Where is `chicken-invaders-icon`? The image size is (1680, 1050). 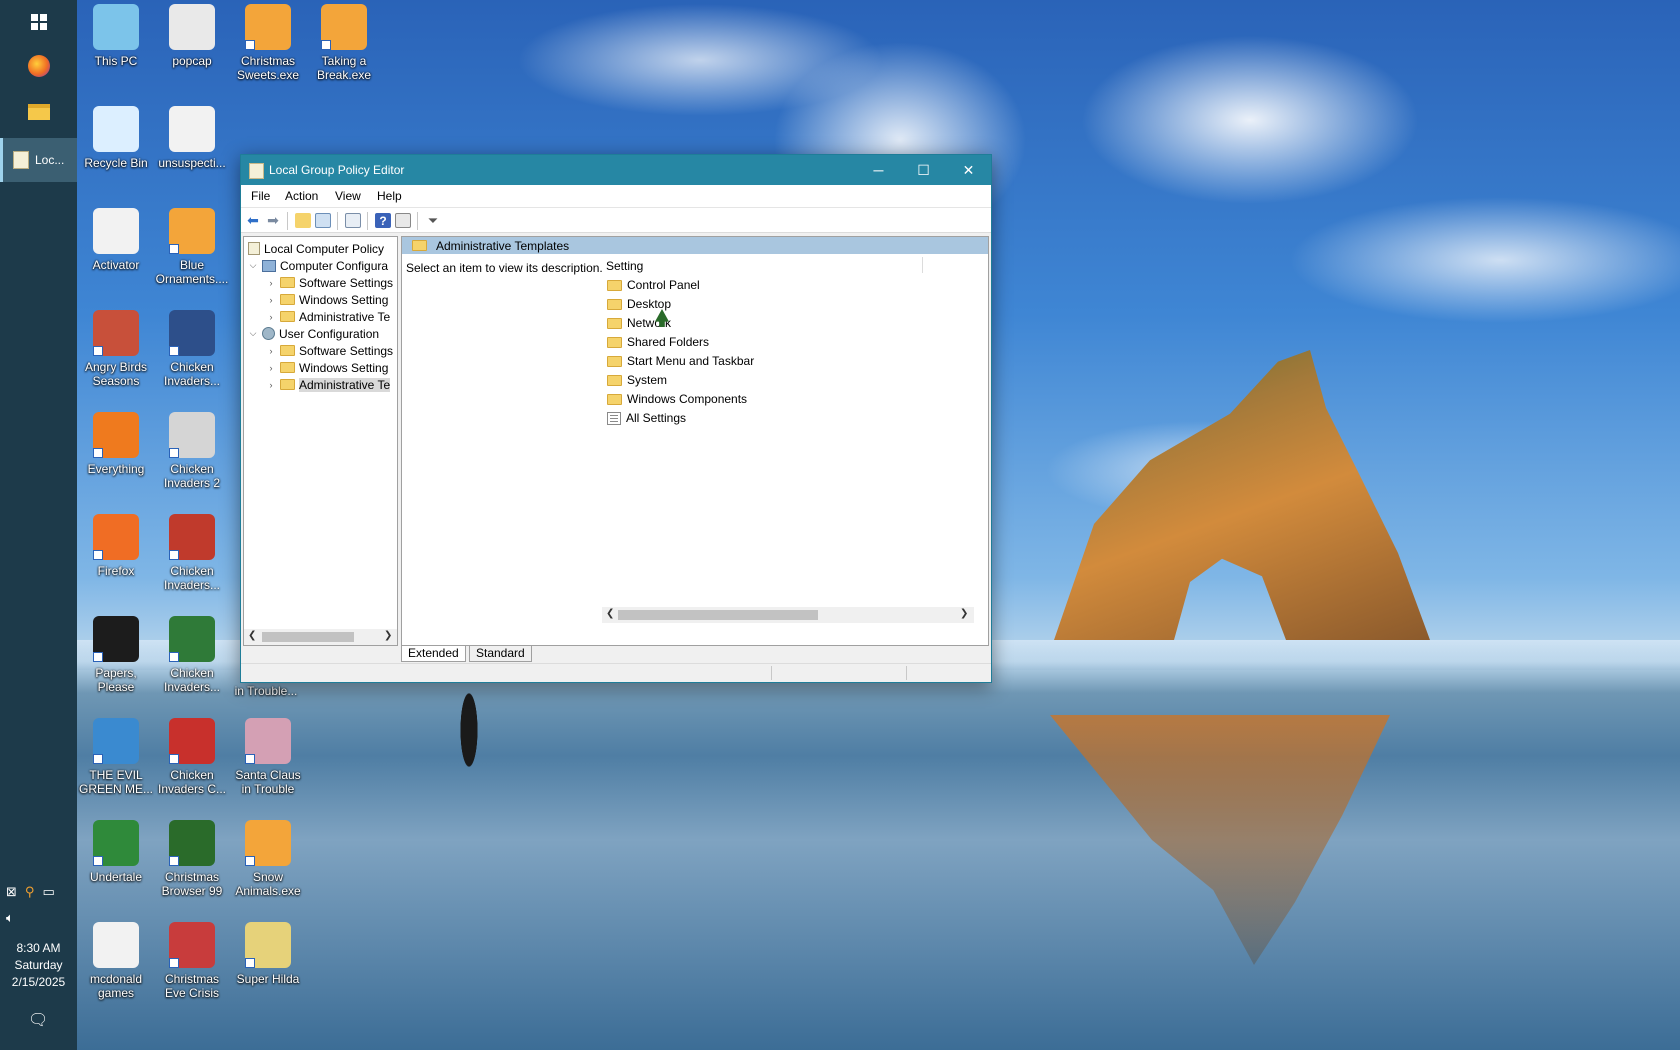 chicken-invaders-icon is located at coordinates (192, 741).